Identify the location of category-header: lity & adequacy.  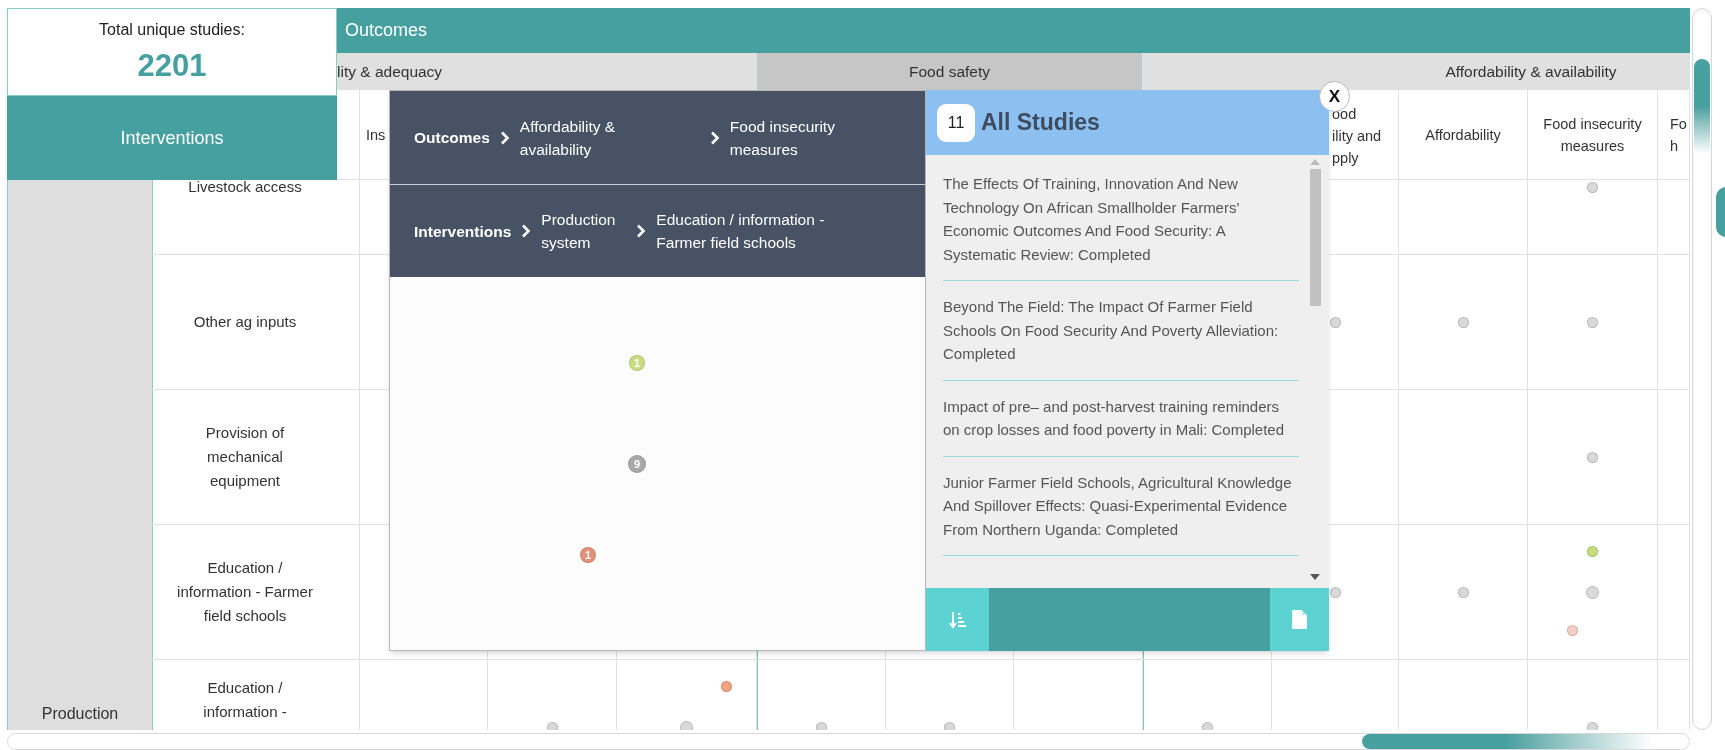
(547, 71).